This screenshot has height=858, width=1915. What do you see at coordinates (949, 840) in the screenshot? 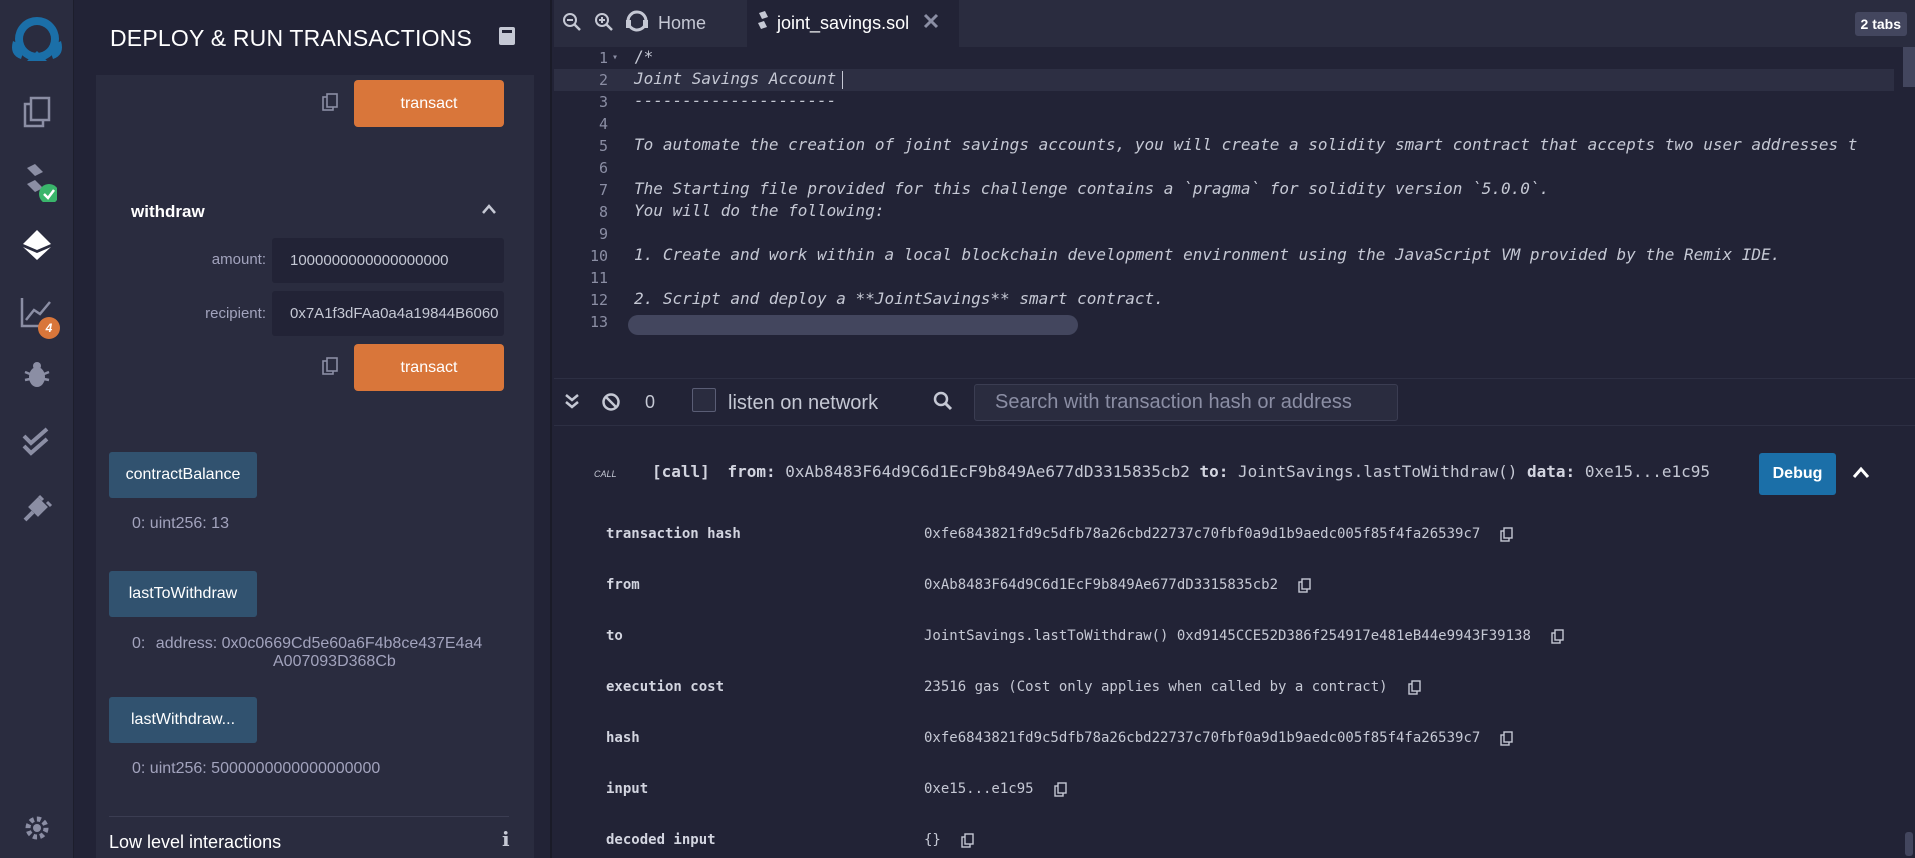
I see `tx-detail-value: {}` at bounding box center [949, 840].